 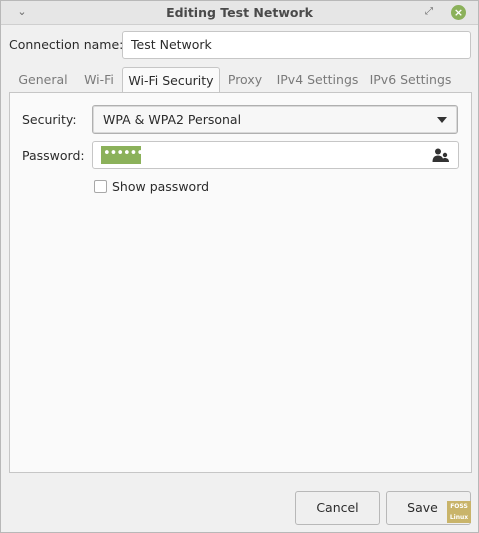 What do you see at coordinates (43, 80) in the screenshot?
I see `tab-general: General` at bounding box center [43, 80].